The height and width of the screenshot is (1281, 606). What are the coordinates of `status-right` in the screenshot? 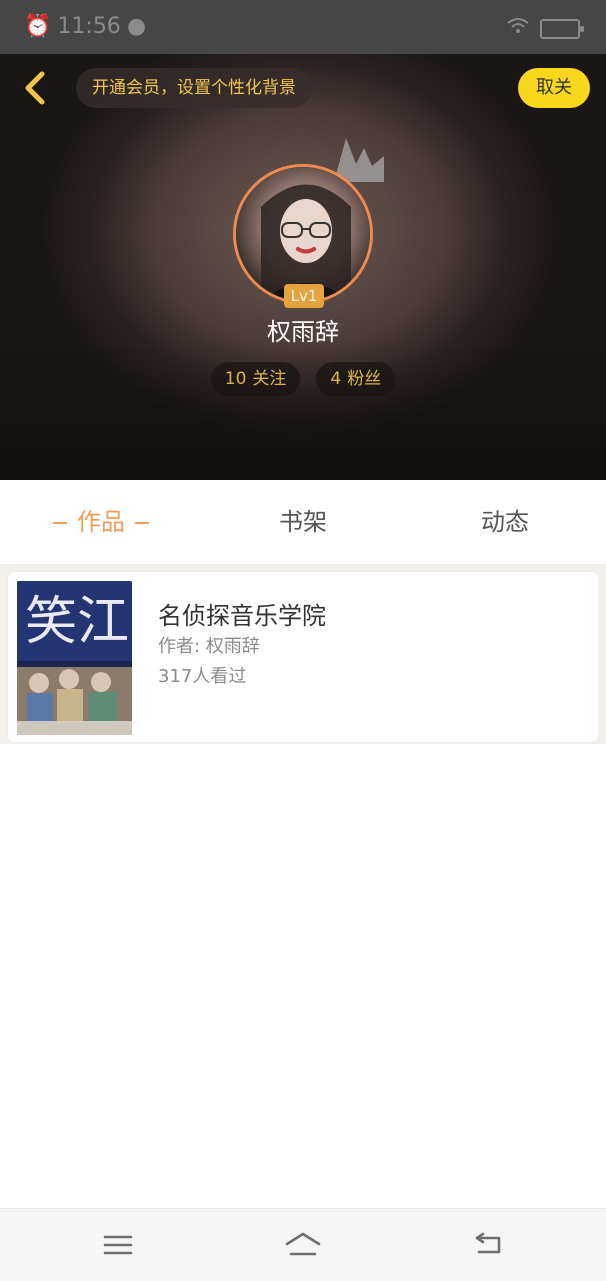 It's located at (545, 28).